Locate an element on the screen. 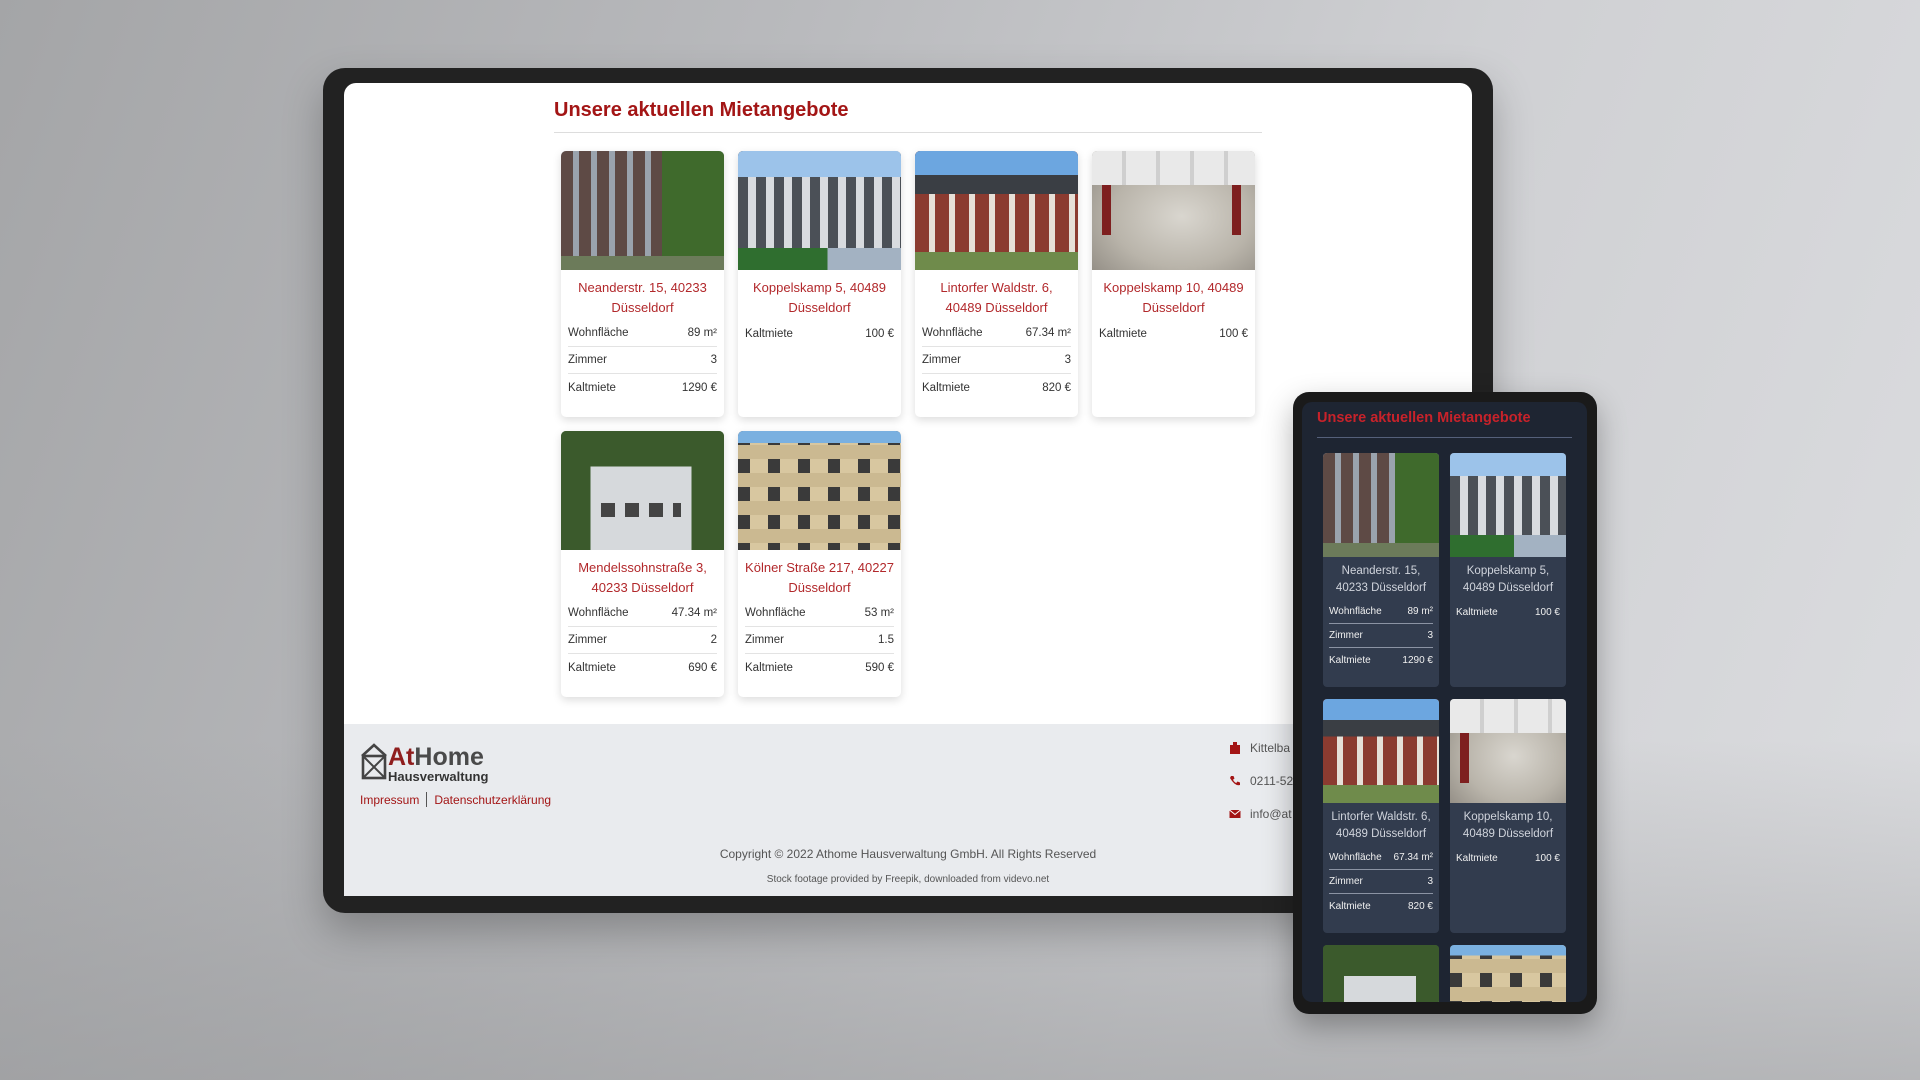  listing-address-link: Neanderstr. 15, 40233 Düsseldorf is located at coordinates (642, 295).